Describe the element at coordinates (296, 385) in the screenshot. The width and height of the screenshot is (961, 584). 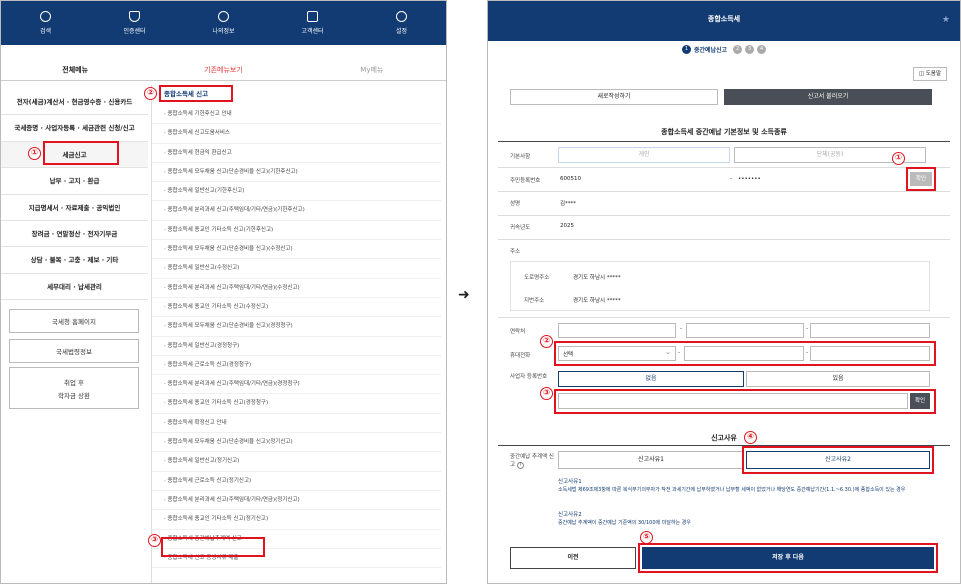
I see `submenu-item: · 종합소득세 분리과세 신고(주택임대/기타/연금)(경정청구)` at that location.